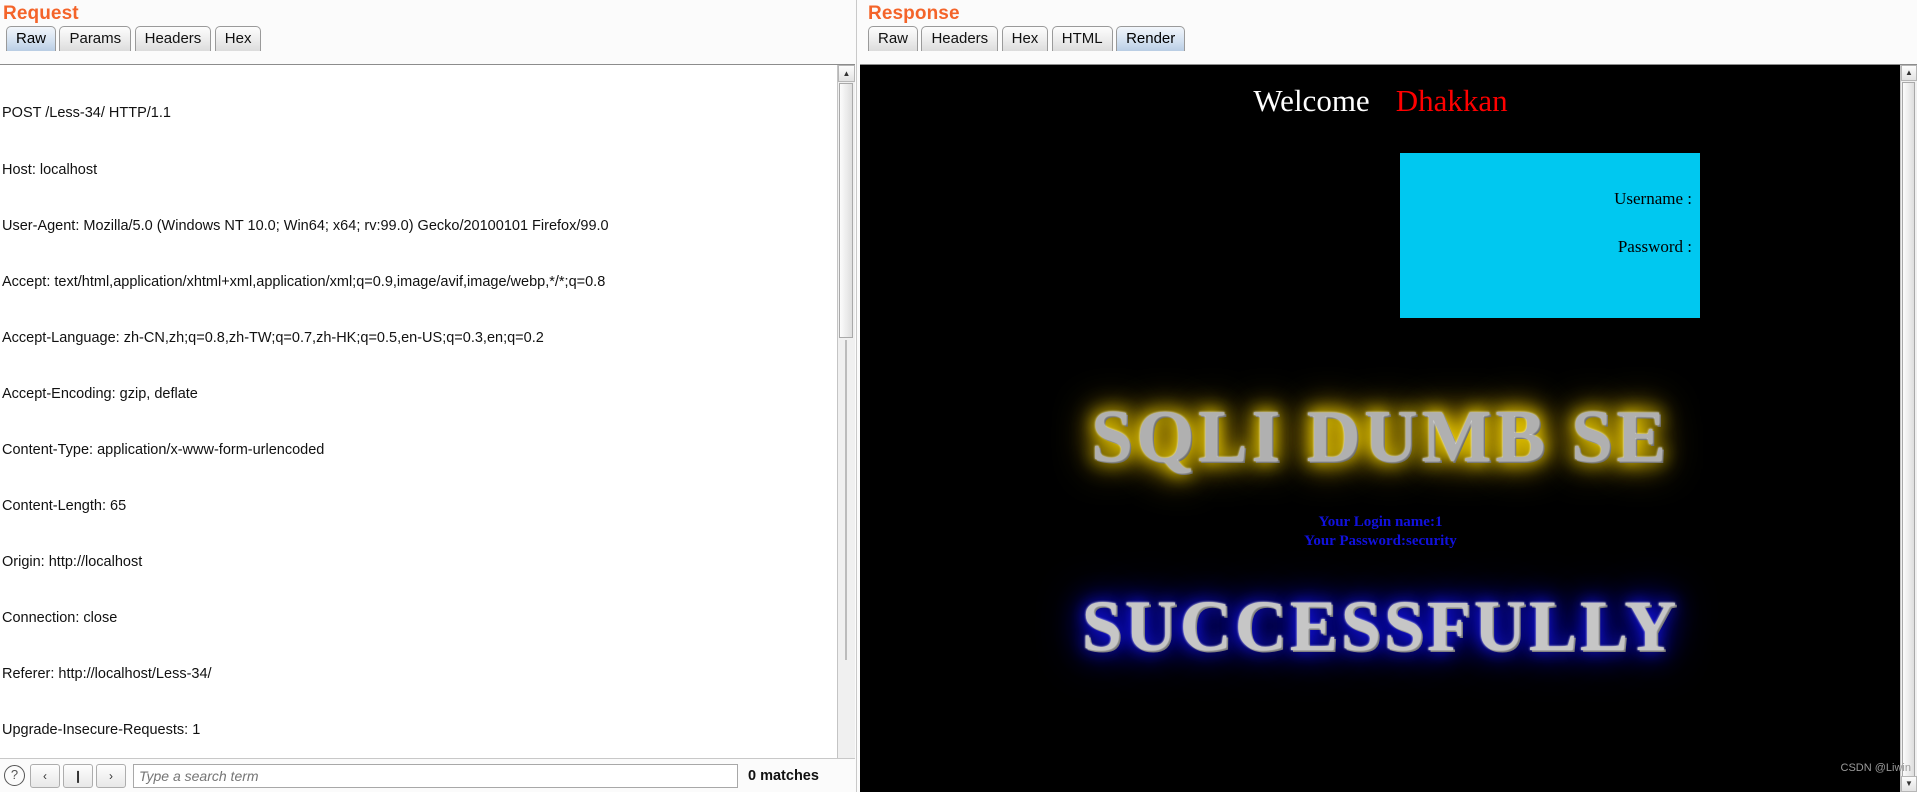 The image size is (1917, 792). What do you see at coordinates (893, 38) in the screenshot?
I see `response-tab-raw: Raw` at bounding box center [893, 38].